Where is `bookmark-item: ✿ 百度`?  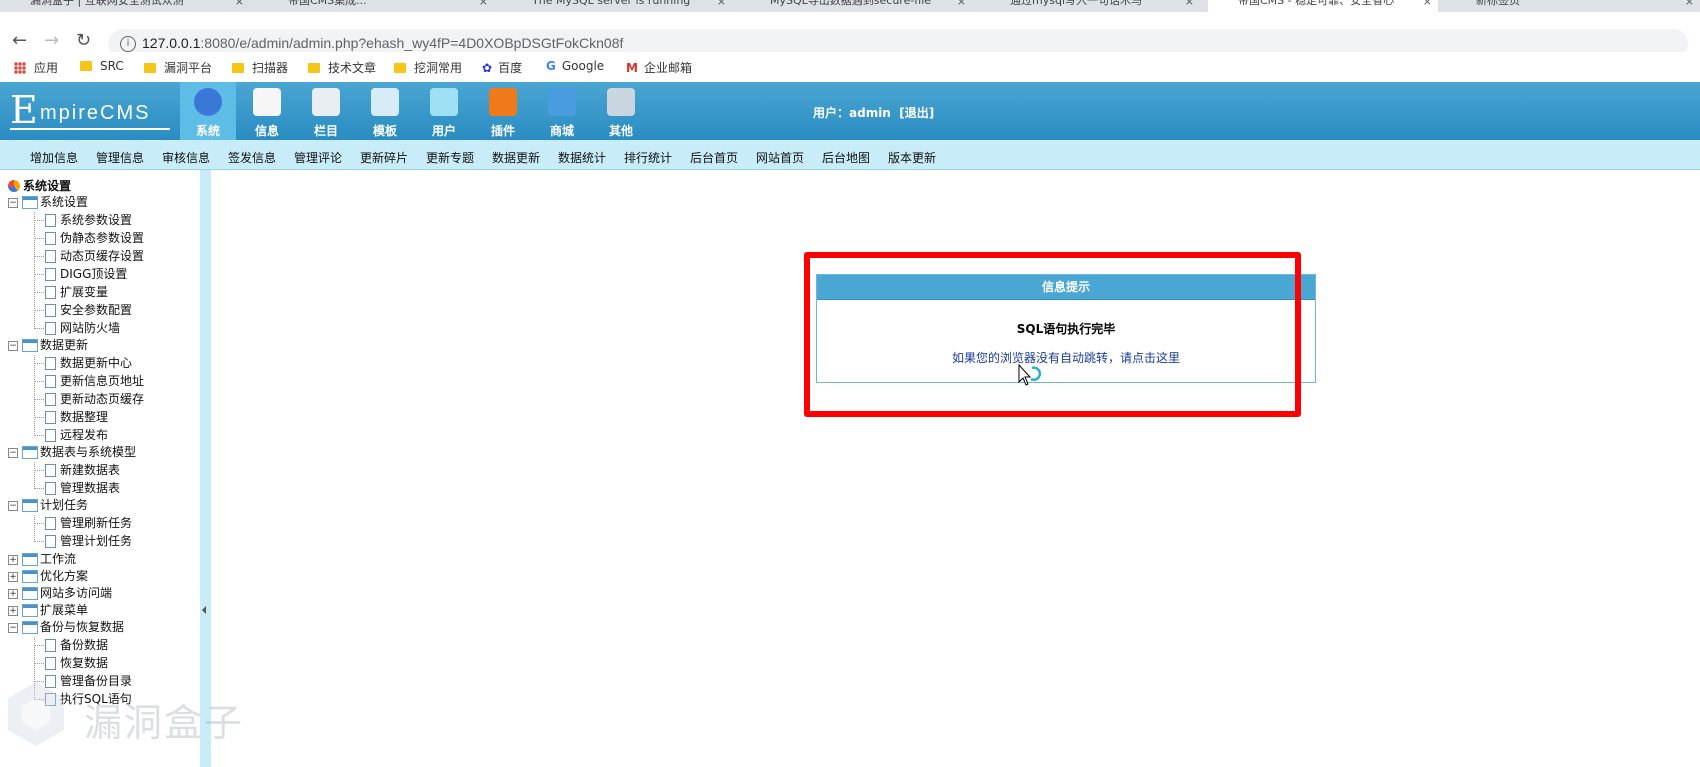
bookmark-item: ✿ 百度 is located at coordinates (502, 67).